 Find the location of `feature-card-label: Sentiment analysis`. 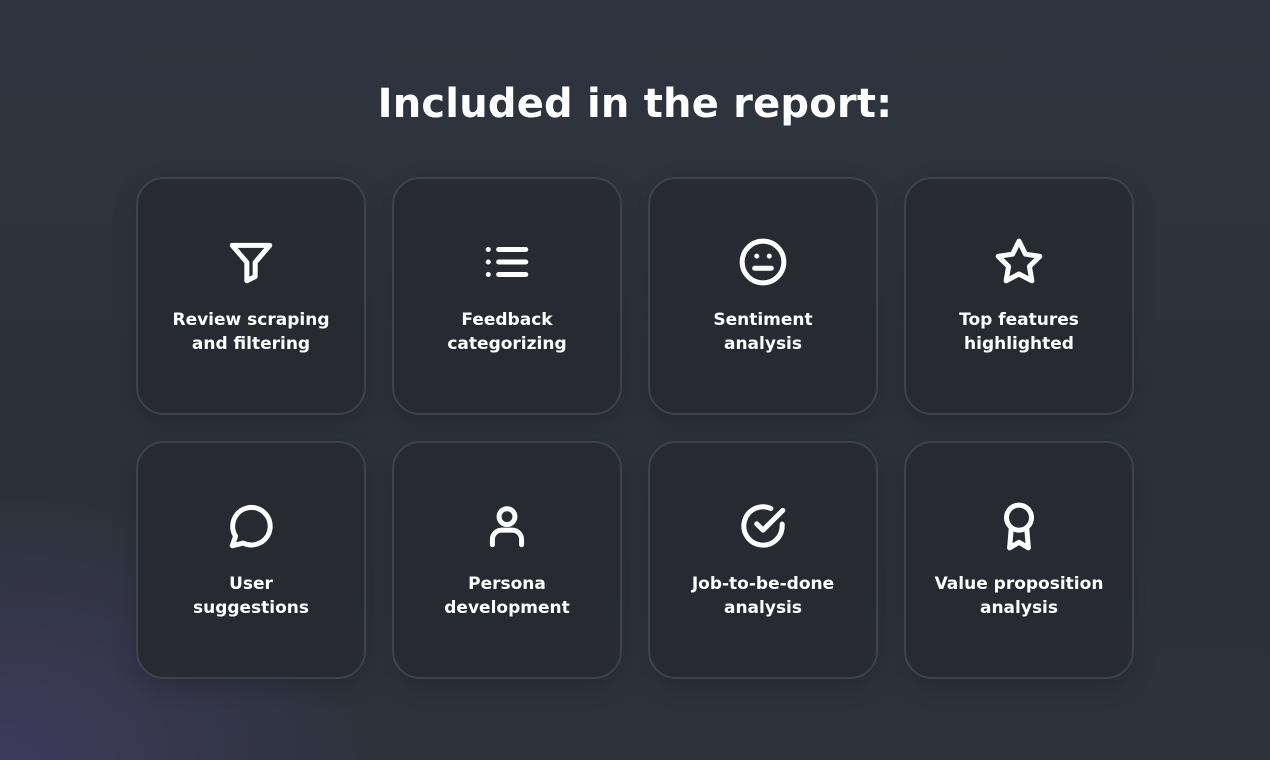

feature-card-label: Sentiment analysis is located at coordinates (763, 332).